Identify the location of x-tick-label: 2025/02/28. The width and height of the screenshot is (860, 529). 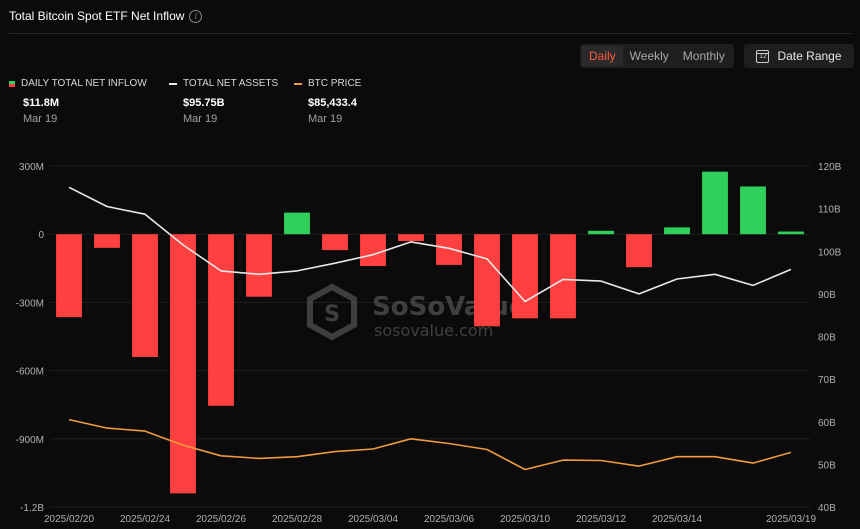
(297, 519).